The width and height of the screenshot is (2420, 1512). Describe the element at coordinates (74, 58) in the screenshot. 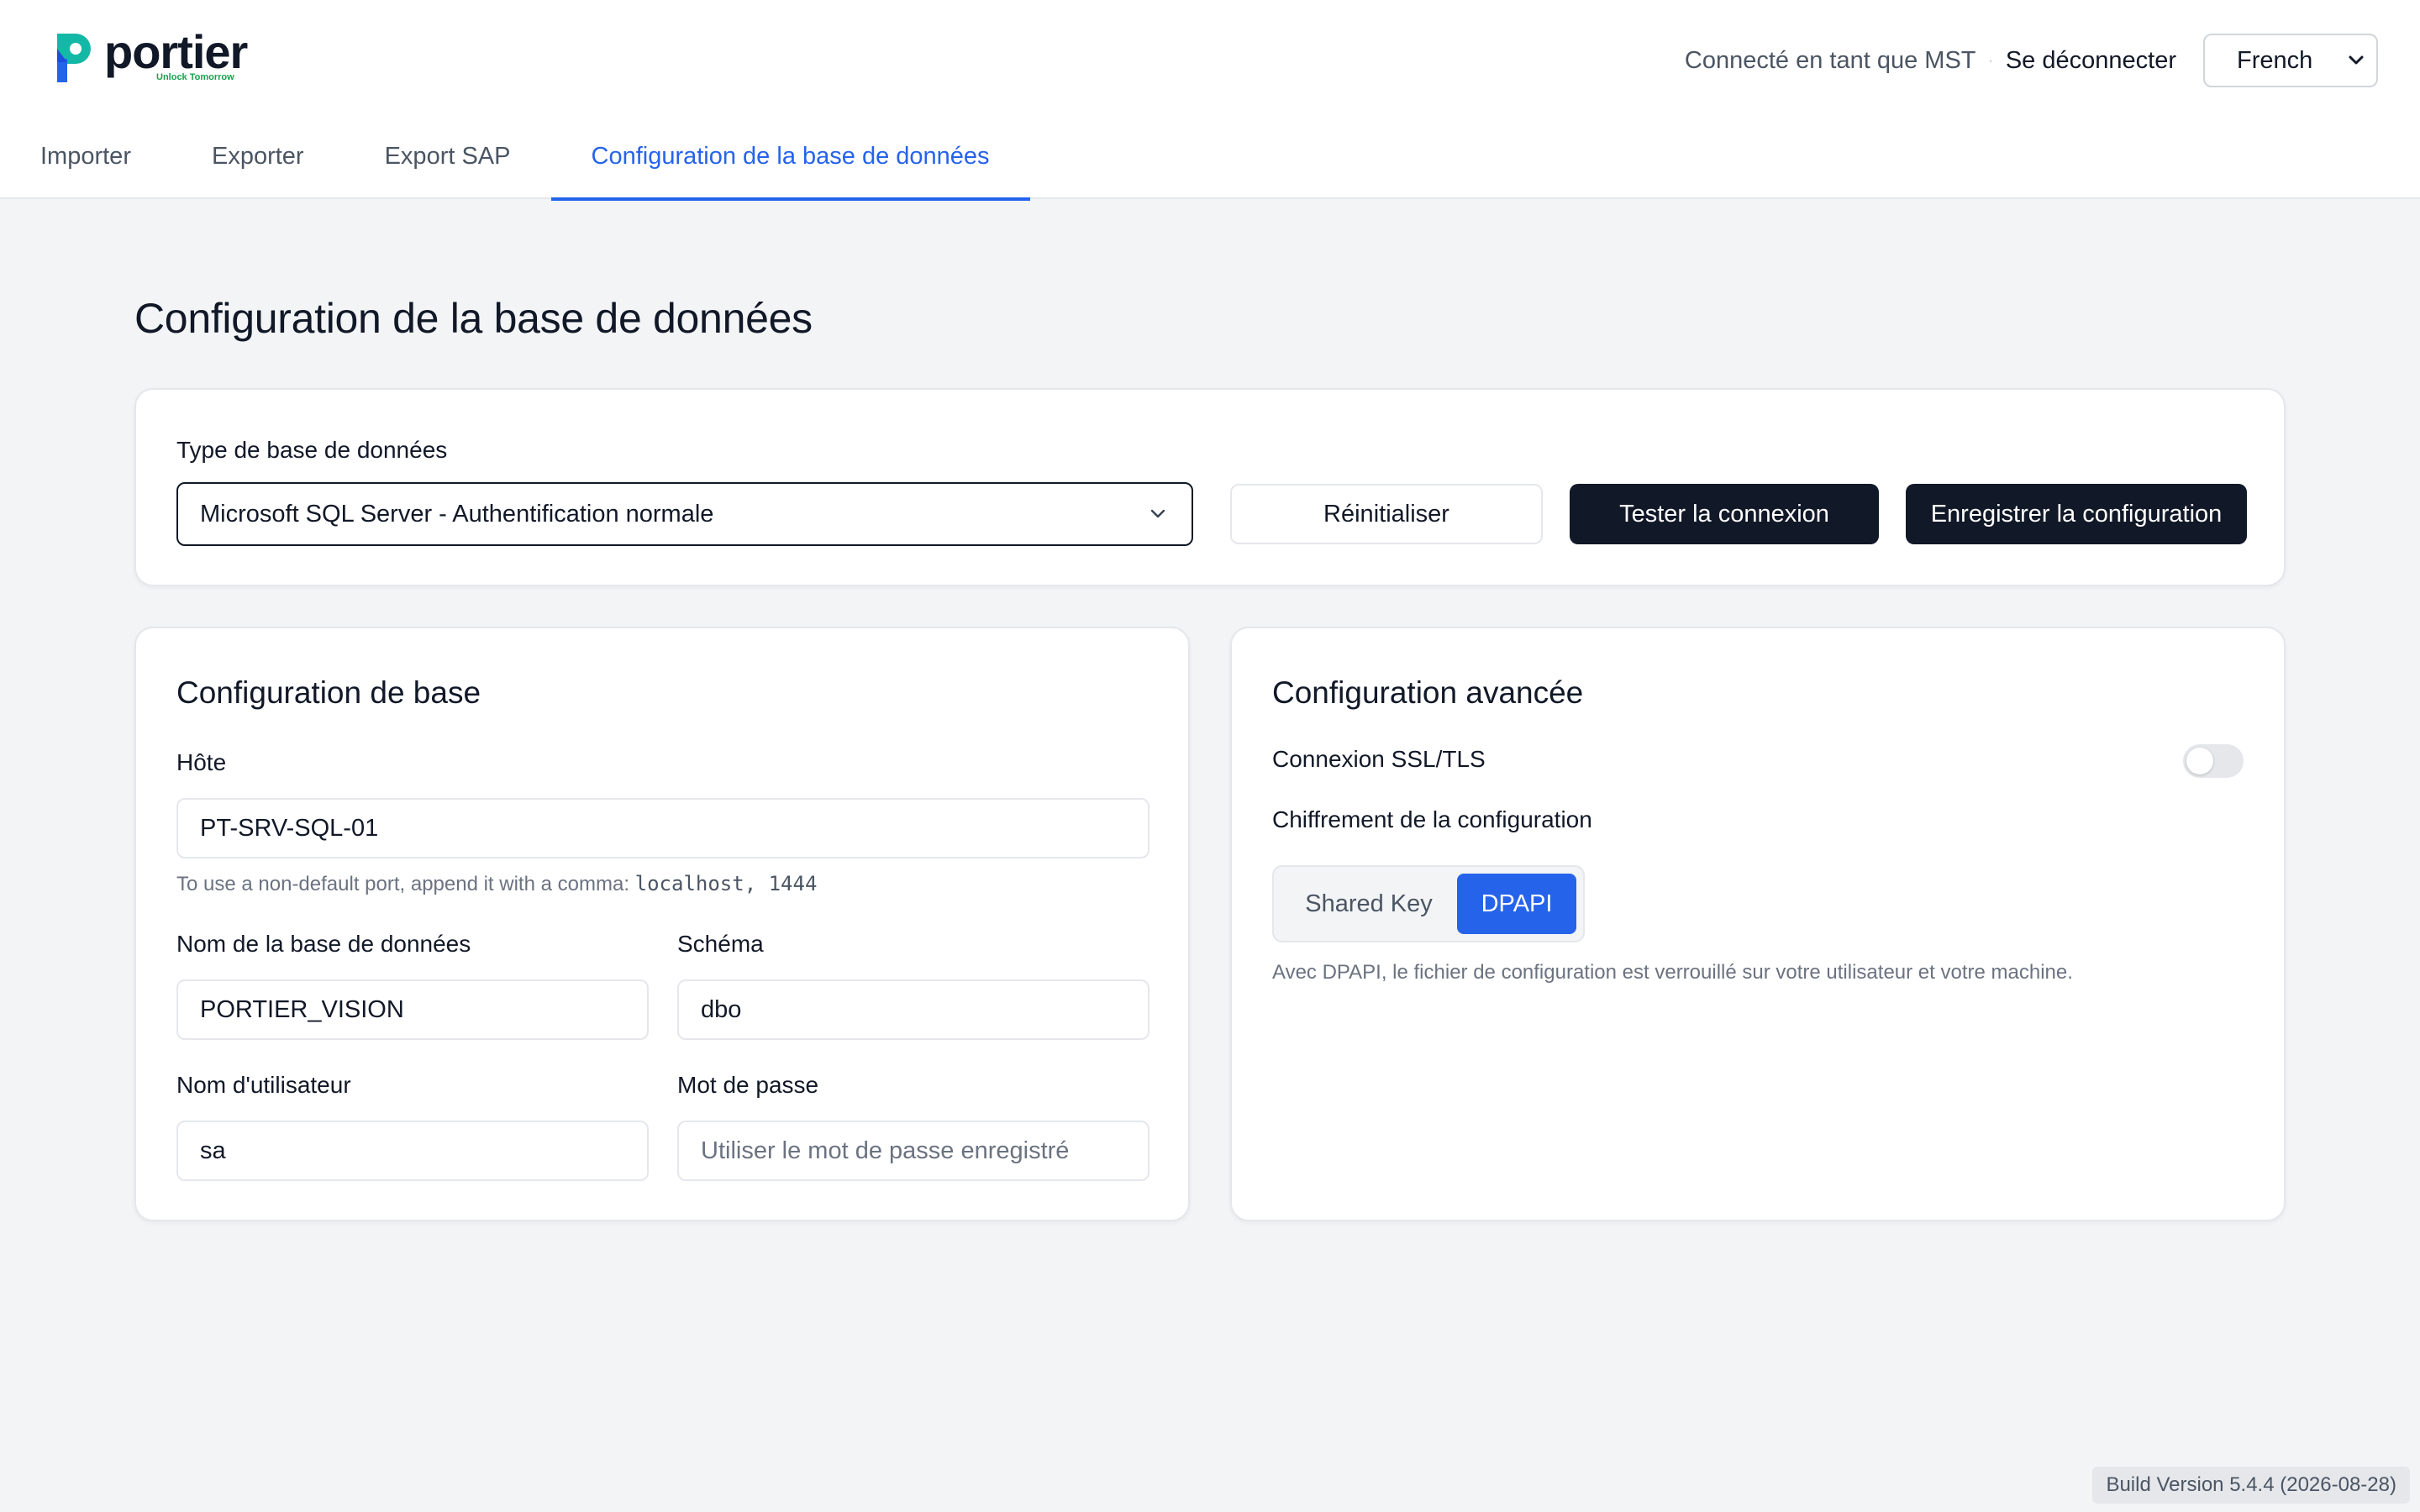

I see `portier-logo-icon` at that location.